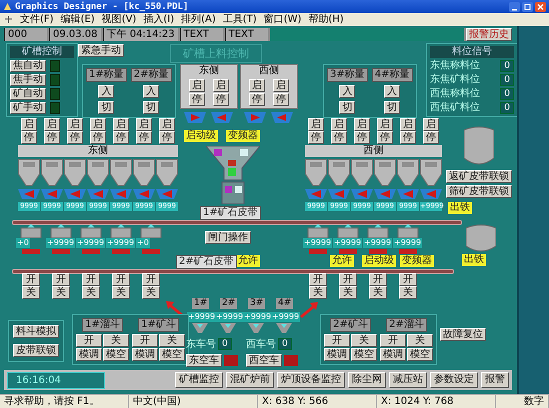 The height and width of the screenshot is (408, 549). Describe the element at coordinates (495, 380) in the screenshot. I see `nav-button: 报警` at that location.